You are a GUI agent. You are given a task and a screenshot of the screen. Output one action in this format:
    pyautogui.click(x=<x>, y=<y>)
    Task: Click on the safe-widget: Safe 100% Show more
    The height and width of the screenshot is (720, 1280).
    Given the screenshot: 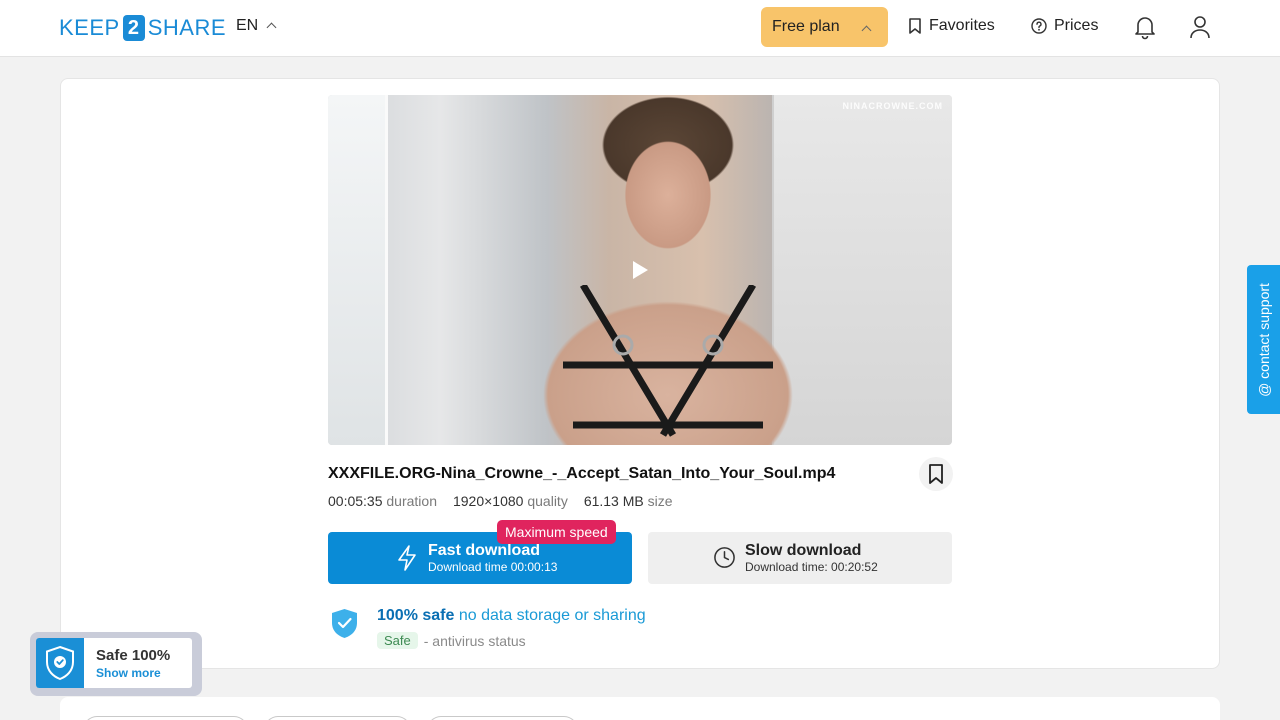 What is the action you would take?
    pyautogui.click(x=116, y=664)
    